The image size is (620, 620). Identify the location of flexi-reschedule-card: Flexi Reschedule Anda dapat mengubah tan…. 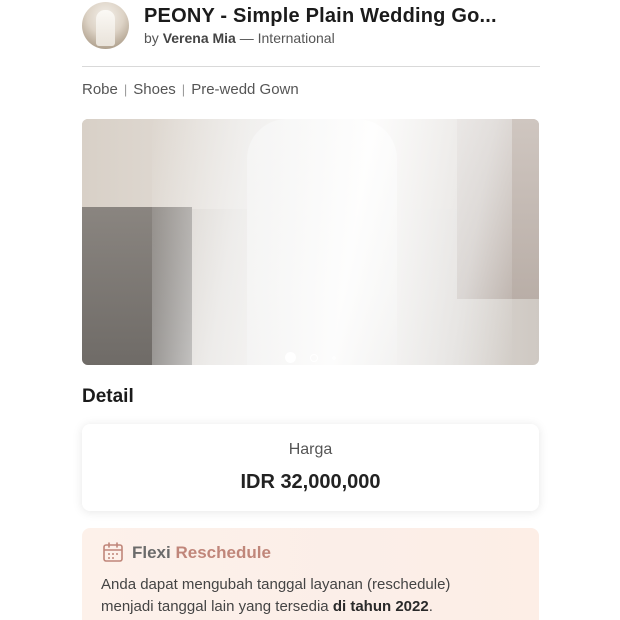
(310, 574).